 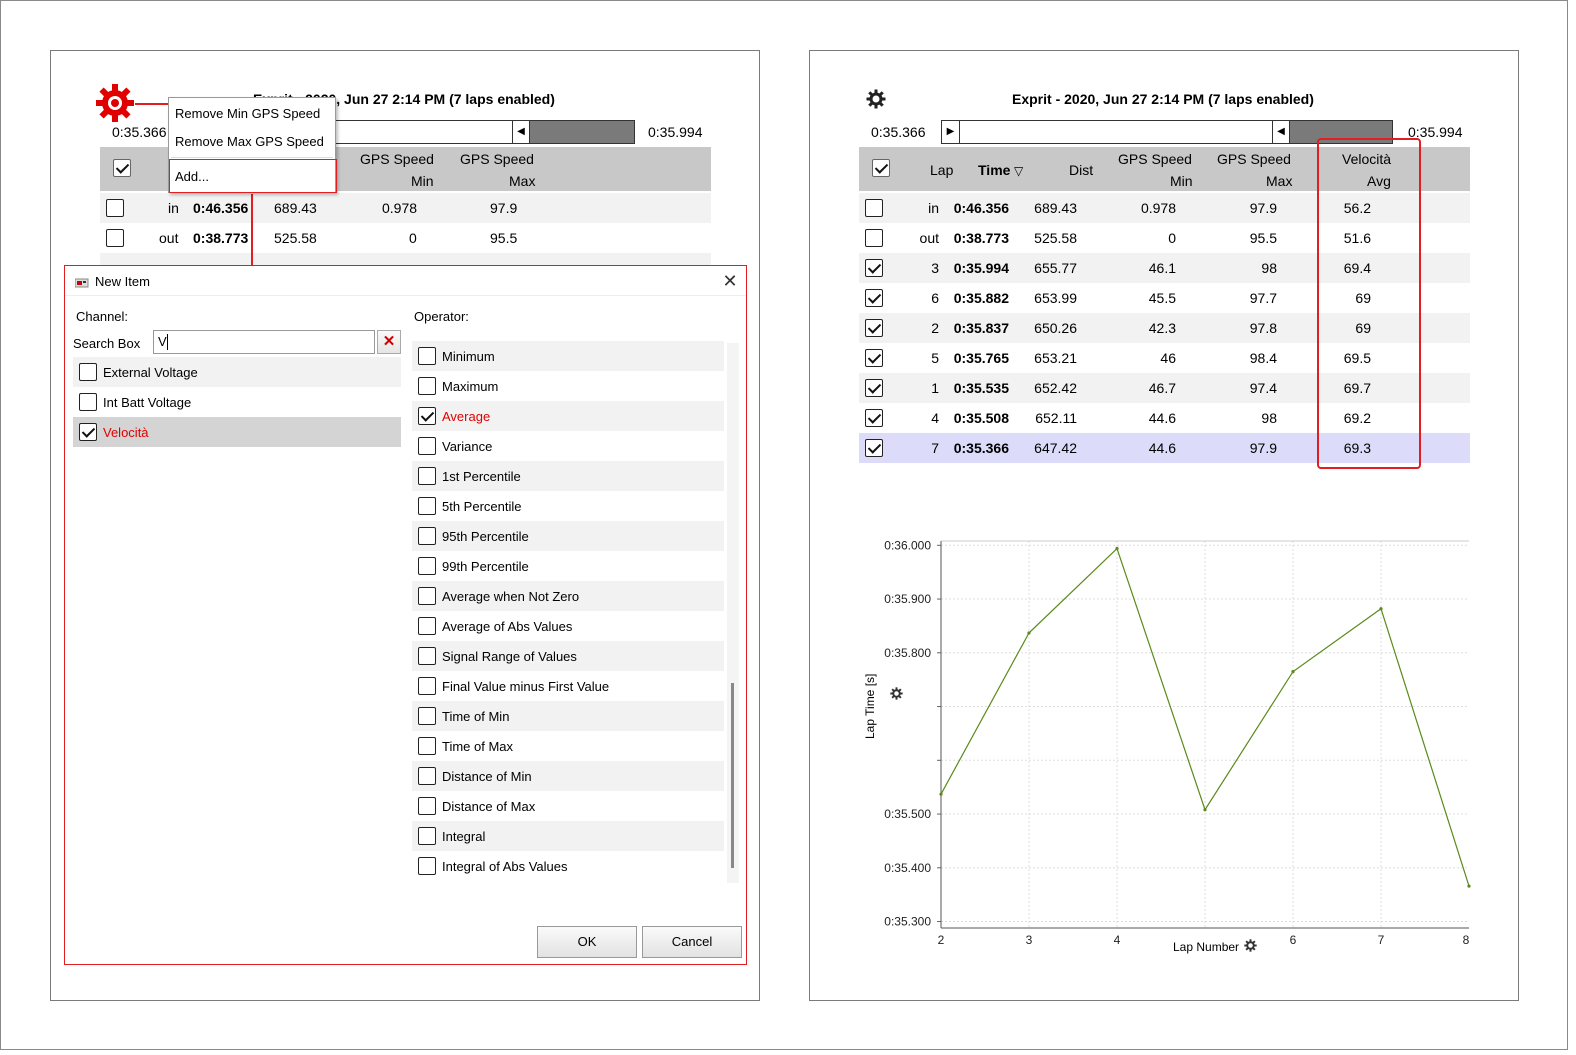 What do you see at coordinates (521, 132) in the screenshot?
I see `slider-right-handle: ◀` at bounding box center [521, 132].